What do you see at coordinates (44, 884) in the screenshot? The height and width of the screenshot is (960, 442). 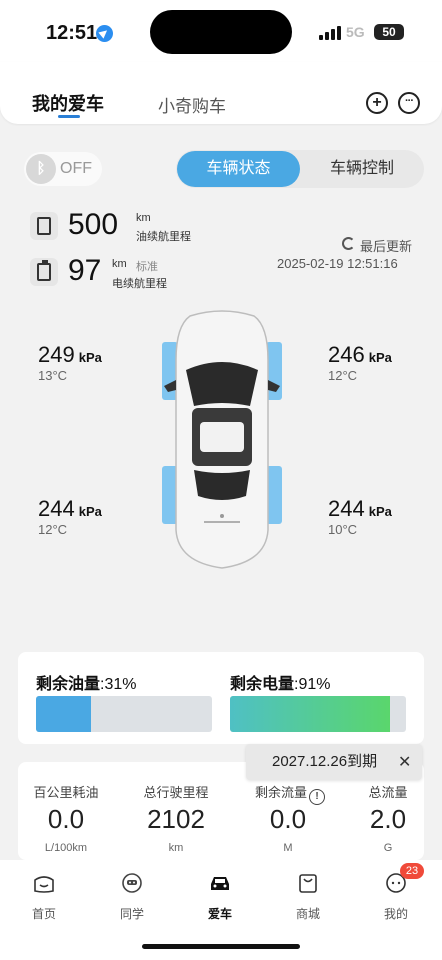 I see `home-icon` at bounding box center [44, 884].